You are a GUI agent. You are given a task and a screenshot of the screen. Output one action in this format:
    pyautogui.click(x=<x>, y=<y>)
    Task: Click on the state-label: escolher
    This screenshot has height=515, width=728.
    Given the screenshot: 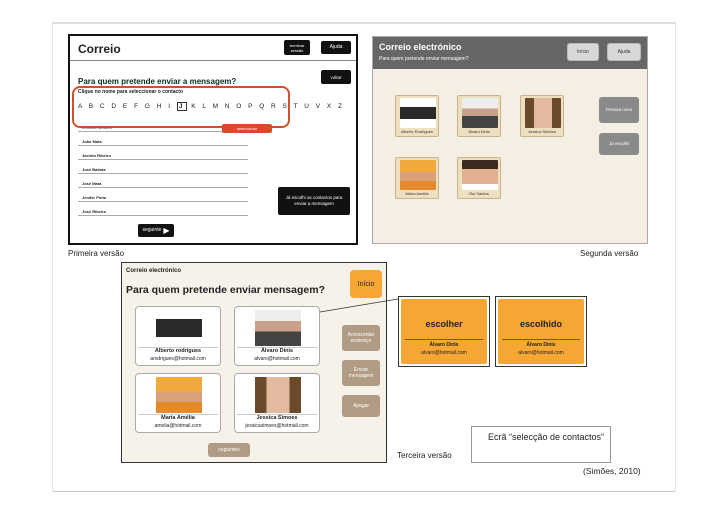 What is the action you would take?
    pyautogui.click(x=444, y=324)
    